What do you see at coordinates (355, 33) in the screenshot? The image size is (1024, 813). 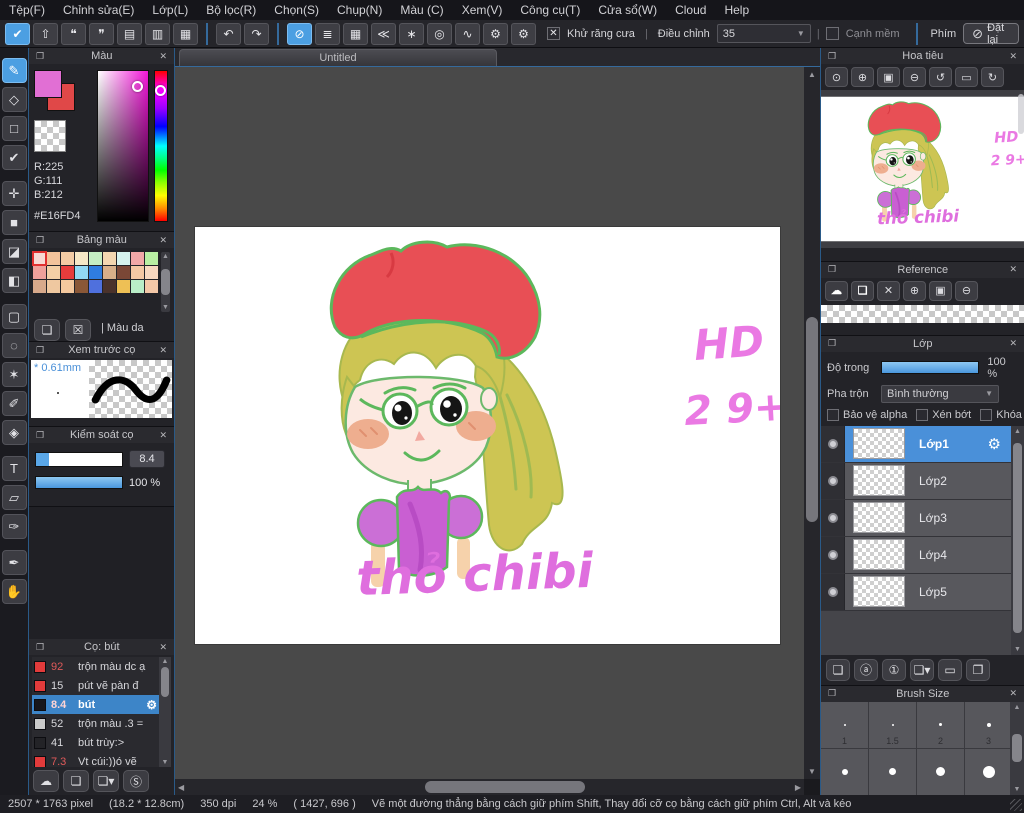 I see `grid-pattern-icon: ▦` at bounding box center [355, 33].